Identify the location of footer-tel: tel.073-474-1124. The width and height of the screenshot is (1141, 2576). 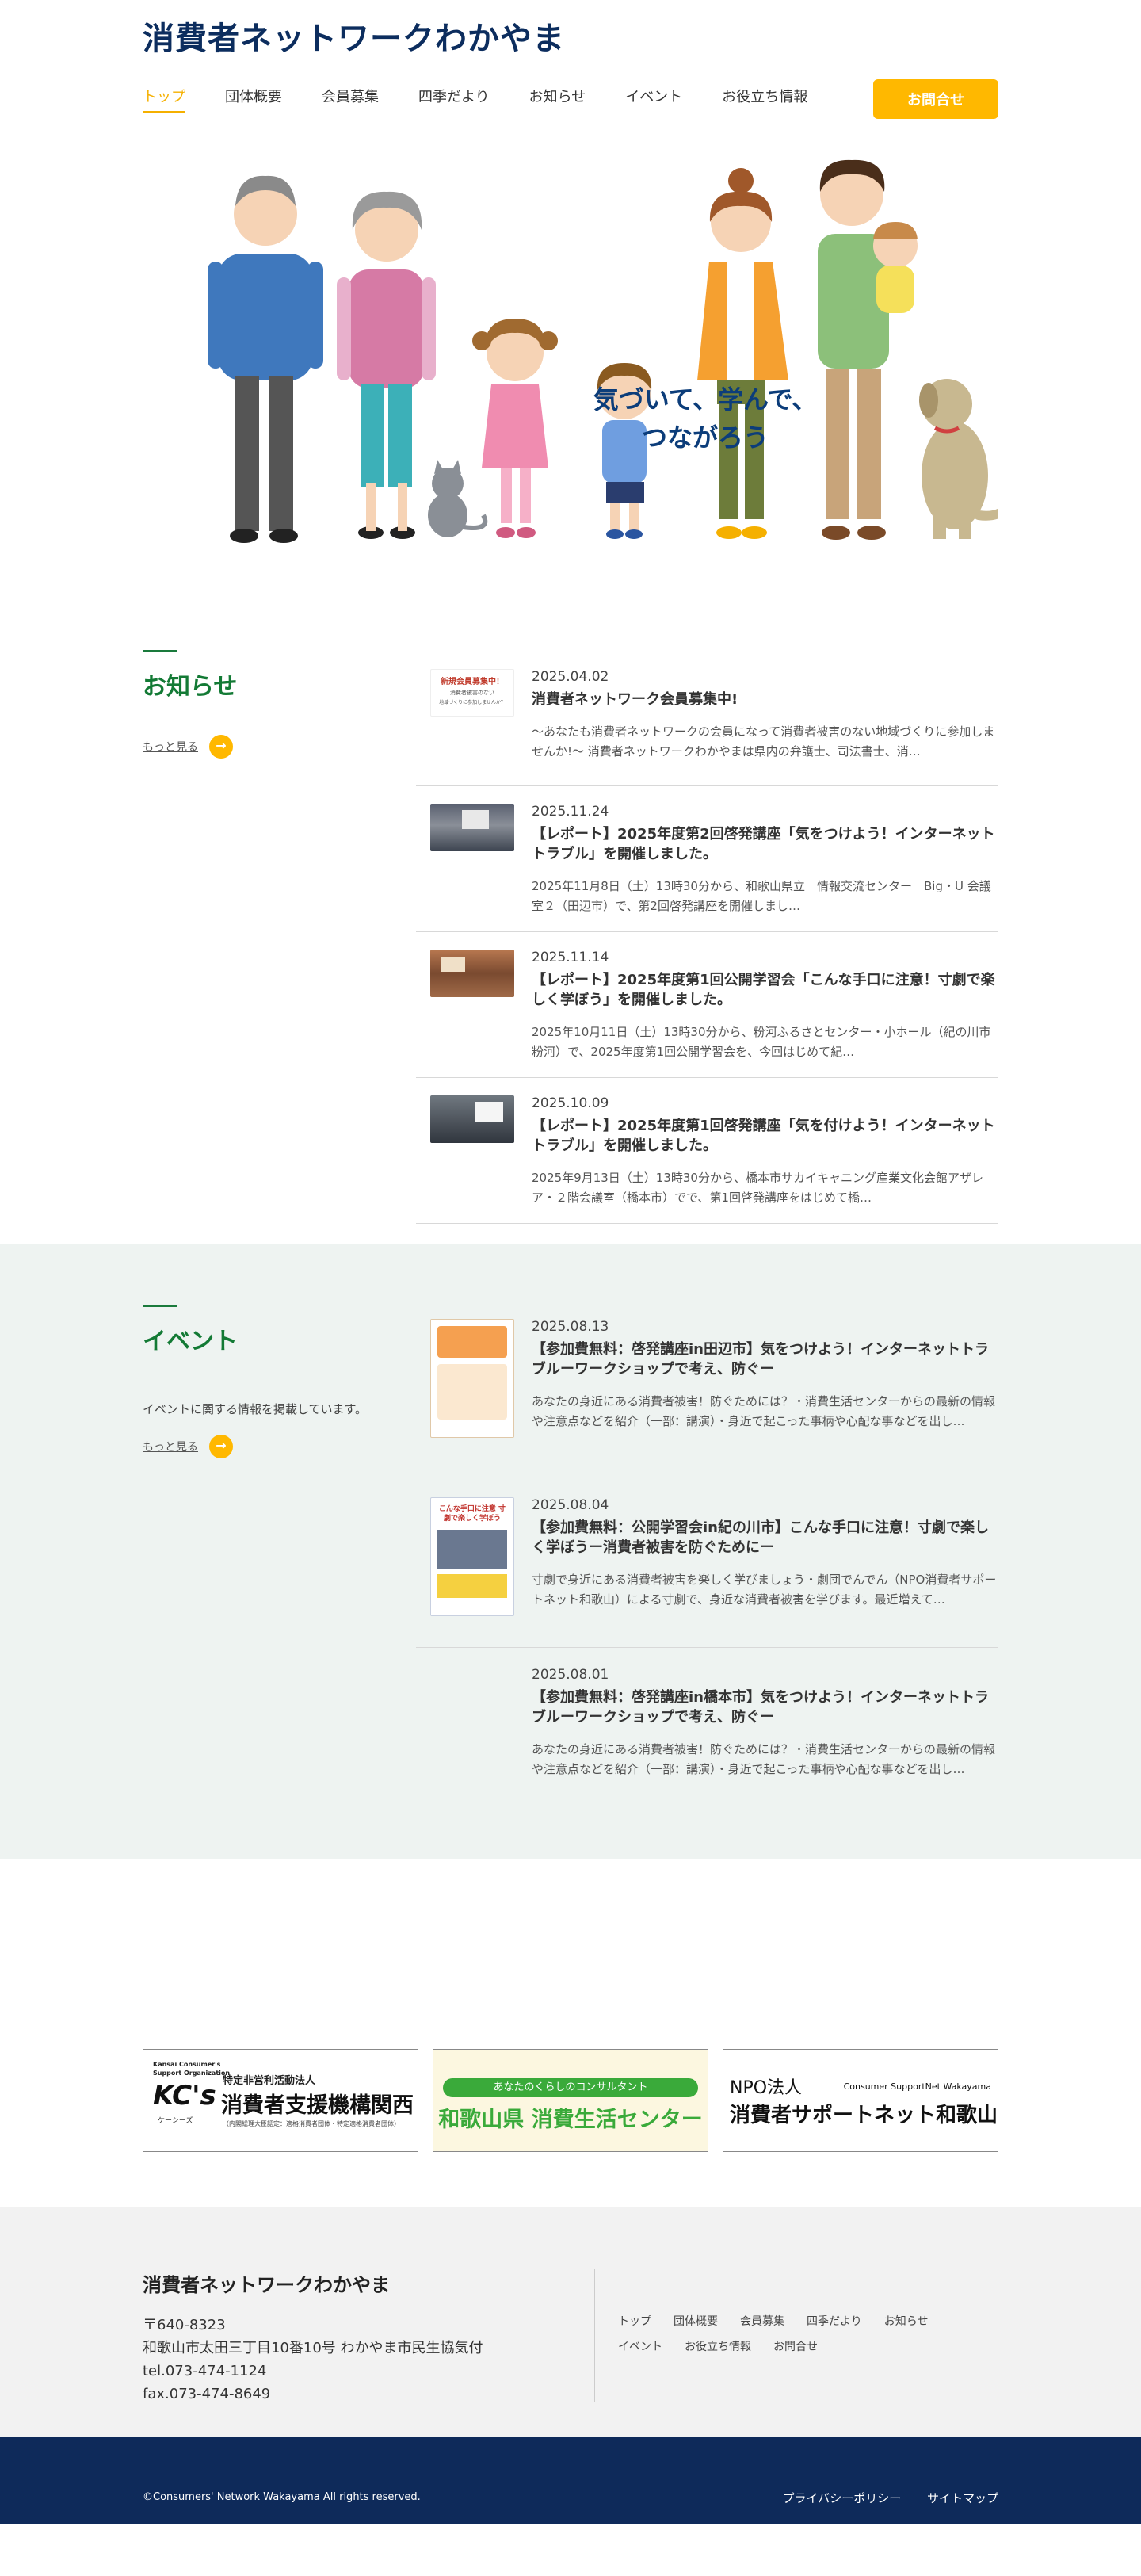
(205, 2371).